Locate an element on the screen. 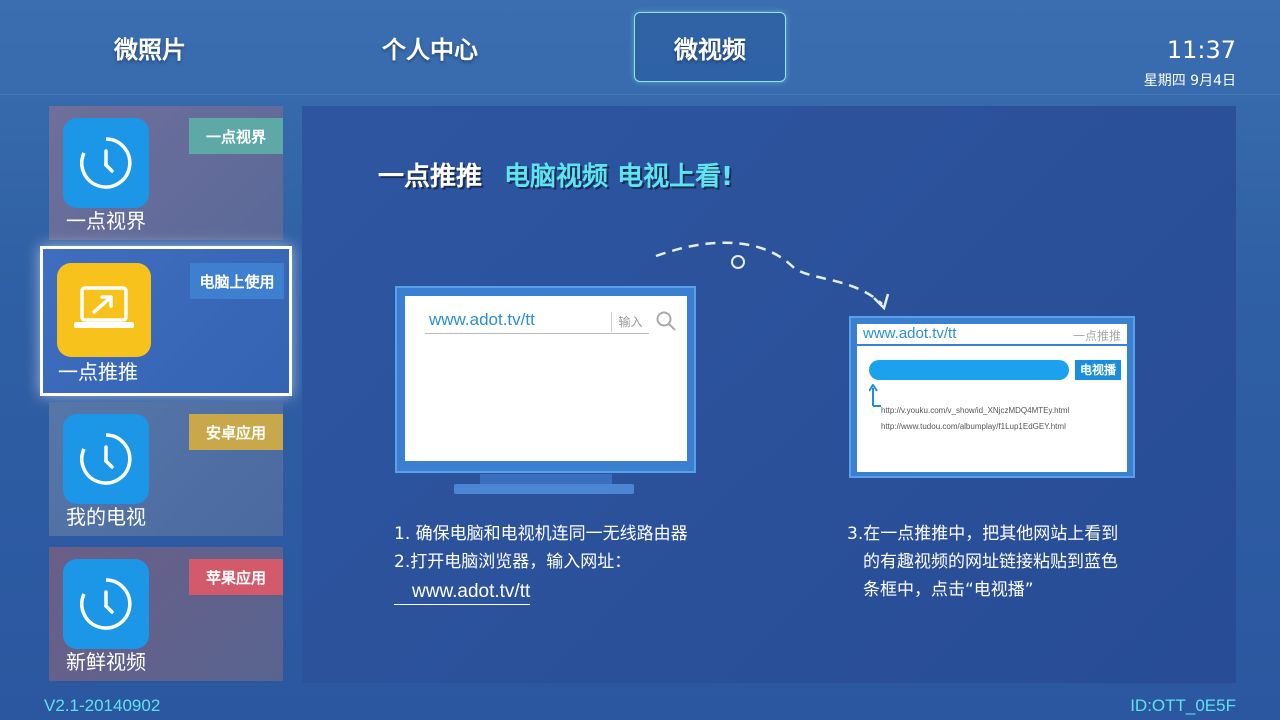 The height and width of the screenshot is (720, 1280). sidebar-item-my-tv: 安卓应用 我的电视 is located at coordinates (166, 469).